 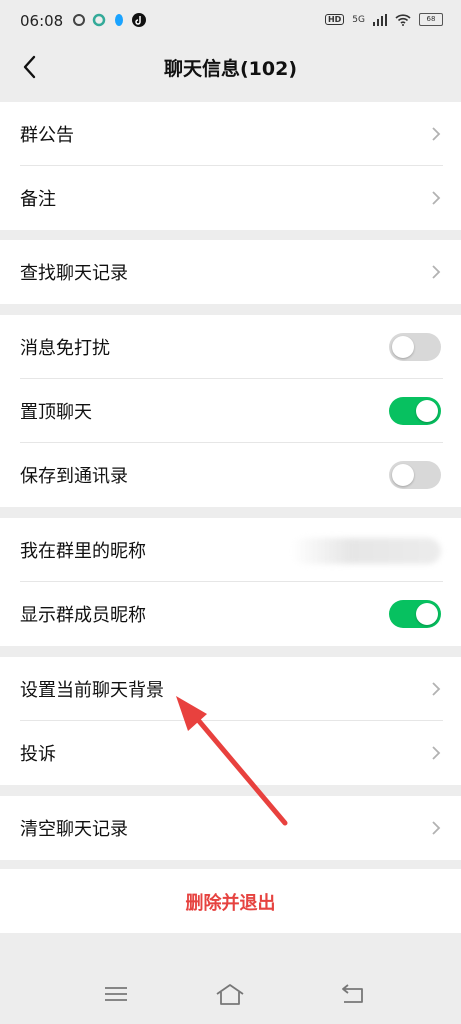 What do you see at coordinates (56, 412) in the screenshot?
I see `row-label: 置顶聊天` at bounding box center [56, 412].